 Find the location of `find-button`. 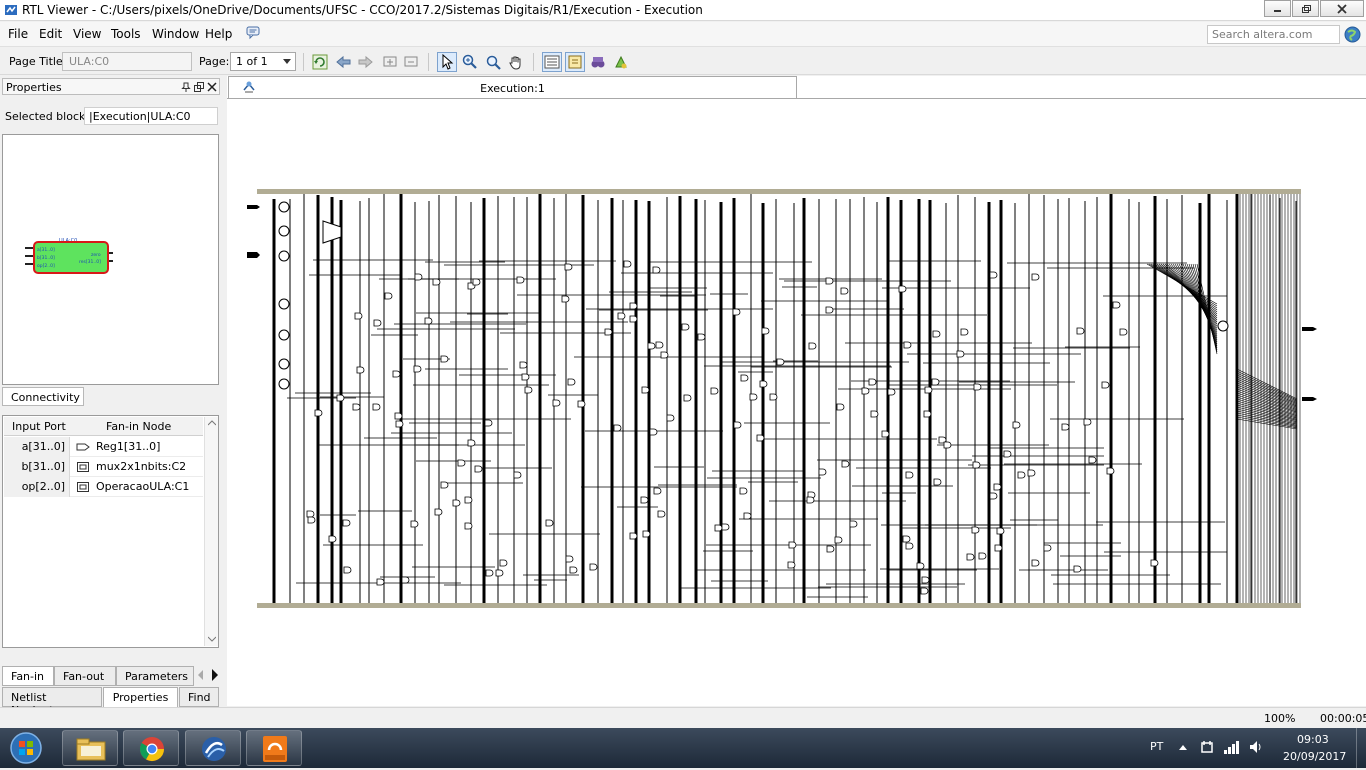

find-button is located at coordinates (598, 62).